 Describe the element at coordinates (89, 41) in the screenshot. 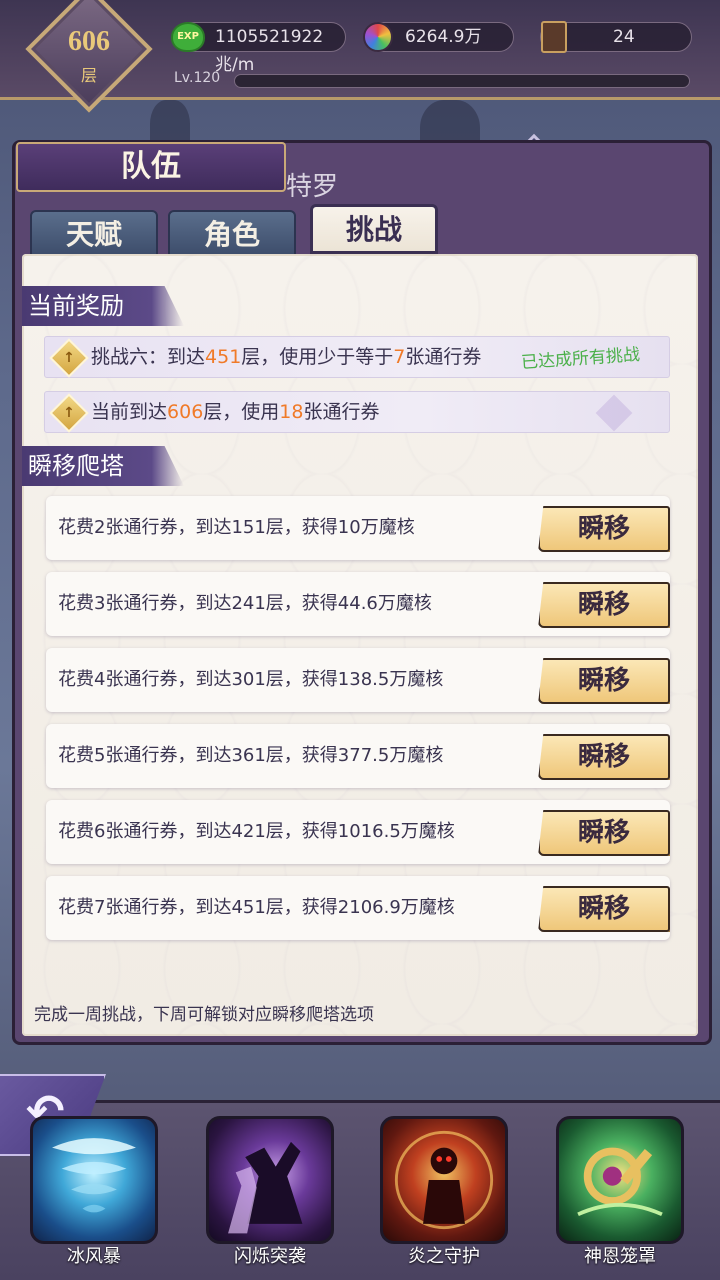

I see `floor-number: 606` at that location.